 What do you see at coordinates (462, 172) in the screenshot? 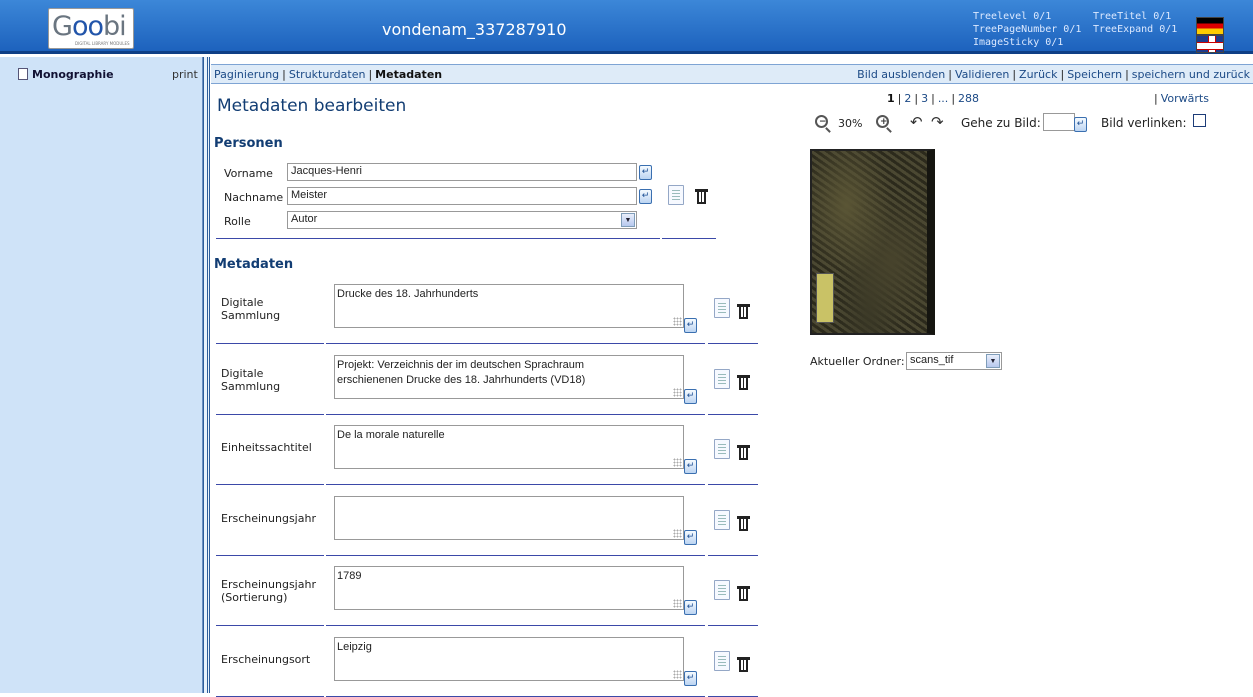
I see `vorname-field: Jacques-Henri` at bounding box center [462, 172].